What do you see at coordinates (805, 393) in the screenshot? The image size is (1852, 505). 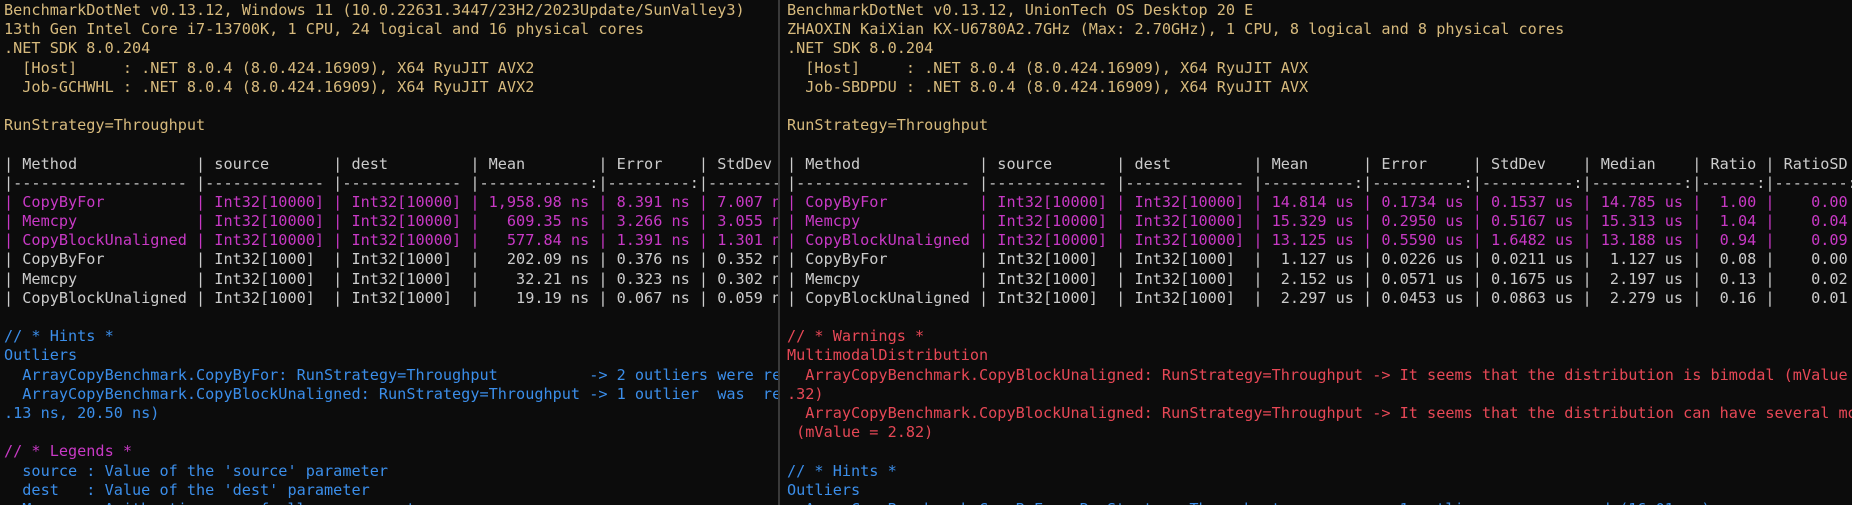 I see `terminal-line: .32)` at bounding box center [805, 393].